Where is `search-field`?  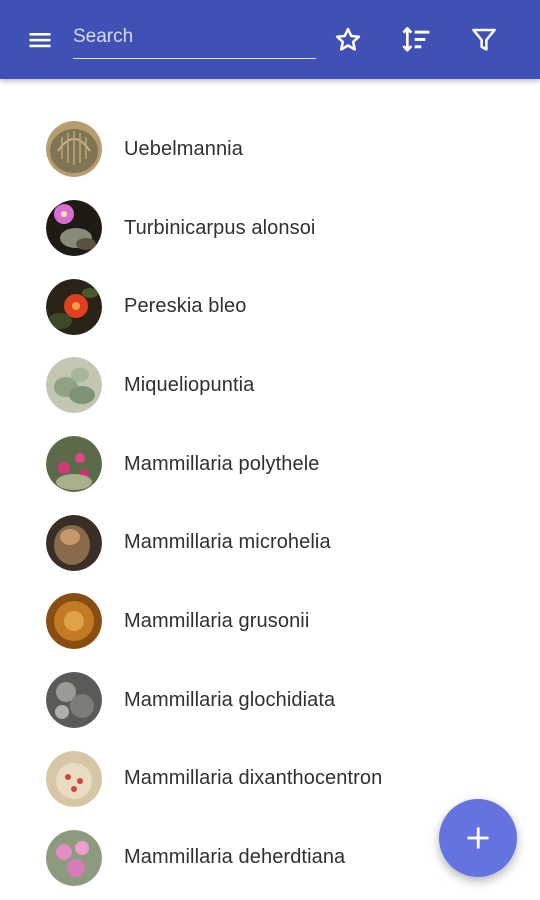
search-field is located at coordinates (194, 38).